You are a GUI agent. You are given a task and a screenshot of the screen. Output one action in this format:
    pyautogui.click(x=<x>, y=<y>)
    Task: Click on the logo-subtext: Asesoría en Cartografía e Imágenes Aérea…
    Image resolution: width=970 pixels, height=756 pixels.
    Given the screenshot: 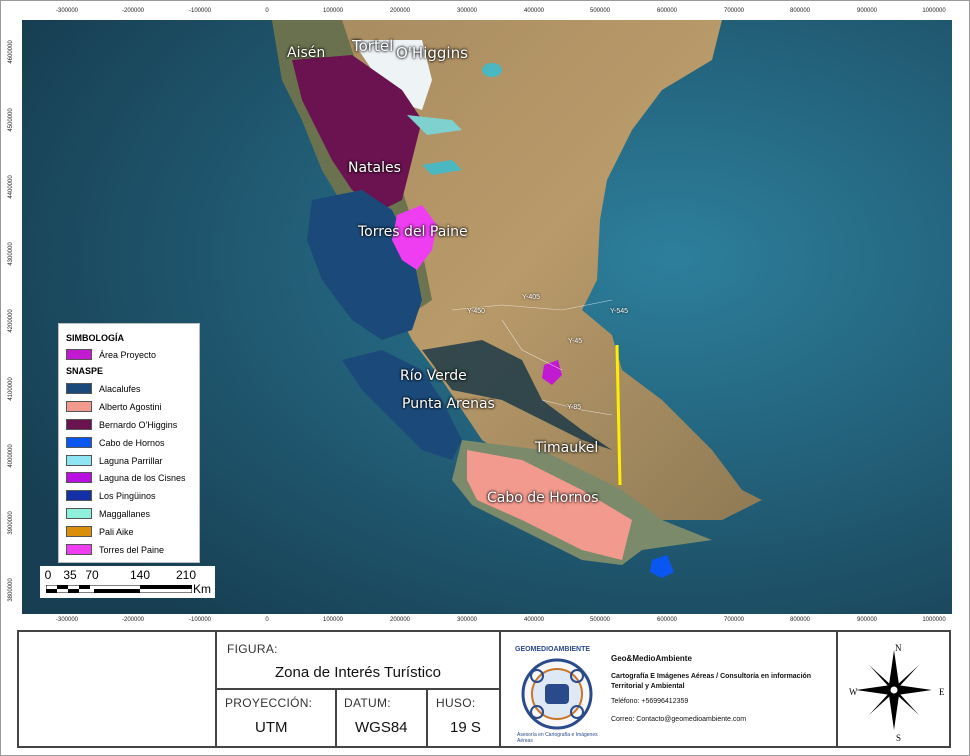 What is the action you would take?
    pyautogui.click(x=557, y=738)
    